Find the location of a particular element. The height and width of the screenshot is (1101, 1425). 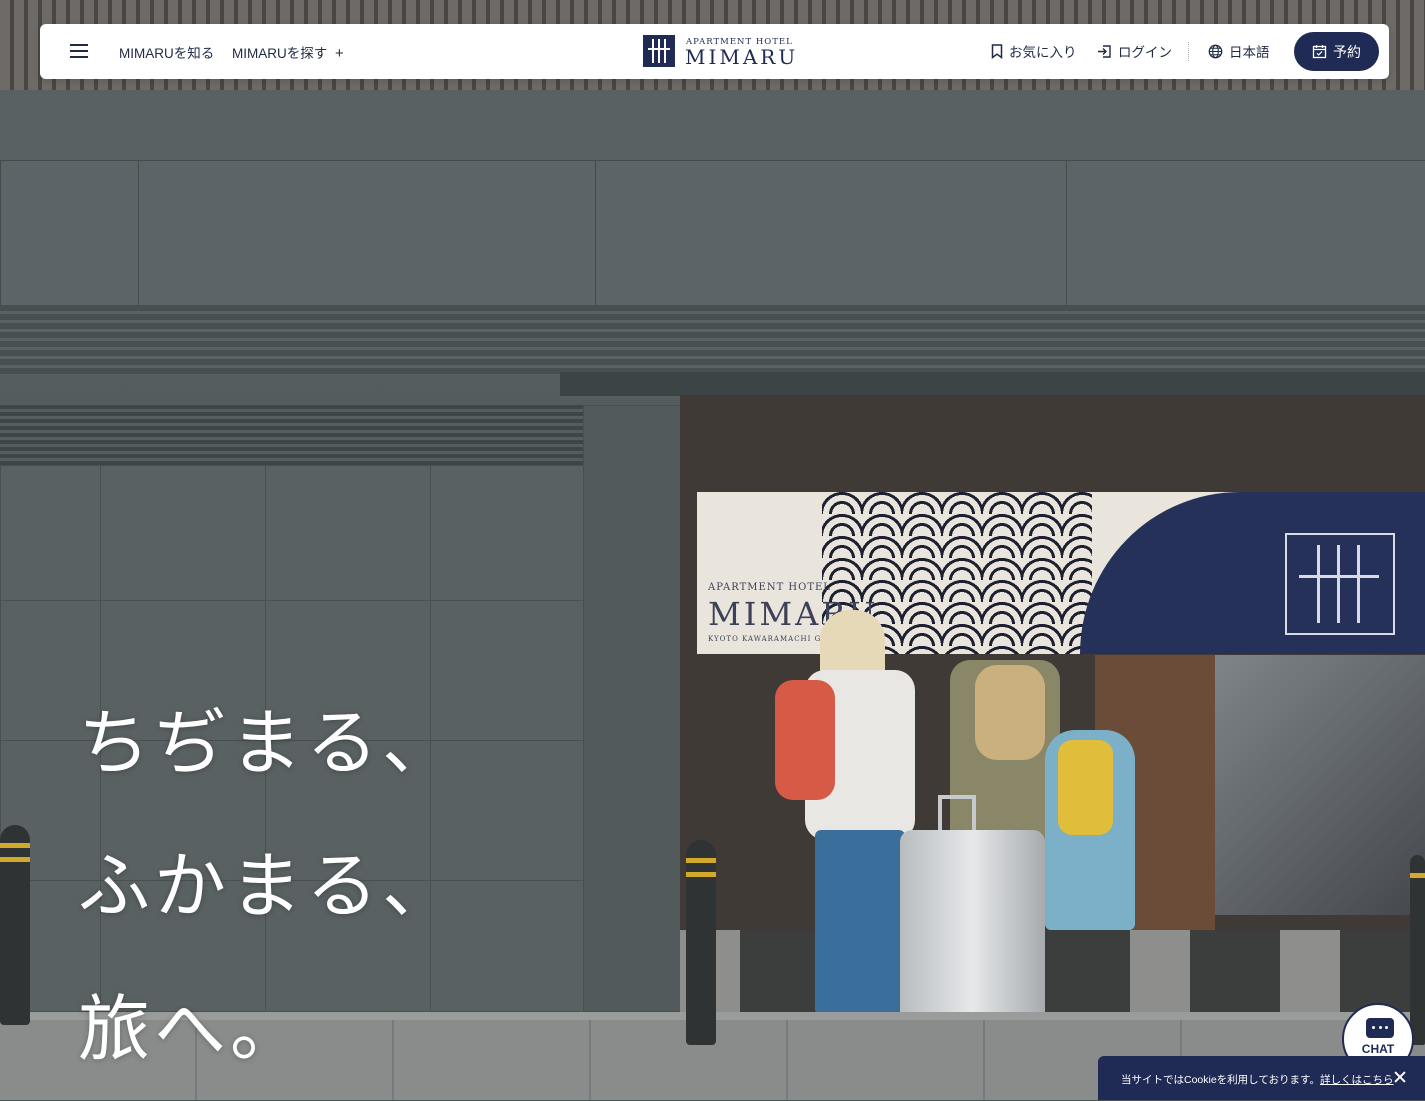

login-link: ログイン is located at coordinates (1134, 51).